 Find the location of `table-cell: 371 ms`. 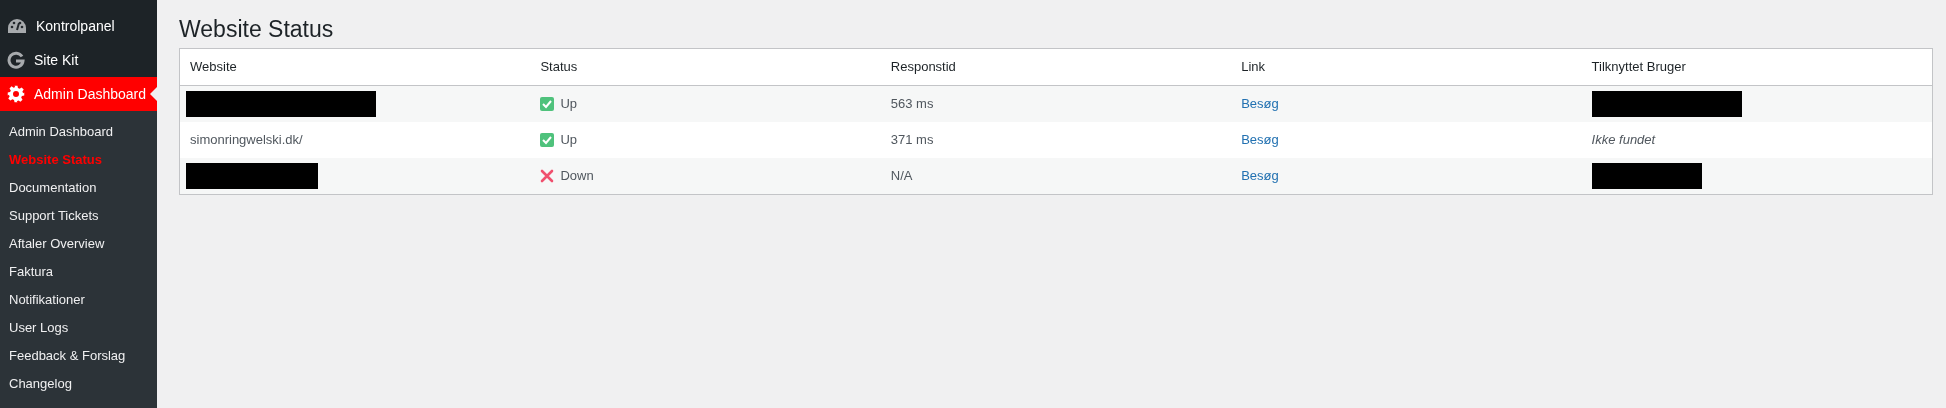

table-cell: 371 ms is located at coordinates (912, 140).